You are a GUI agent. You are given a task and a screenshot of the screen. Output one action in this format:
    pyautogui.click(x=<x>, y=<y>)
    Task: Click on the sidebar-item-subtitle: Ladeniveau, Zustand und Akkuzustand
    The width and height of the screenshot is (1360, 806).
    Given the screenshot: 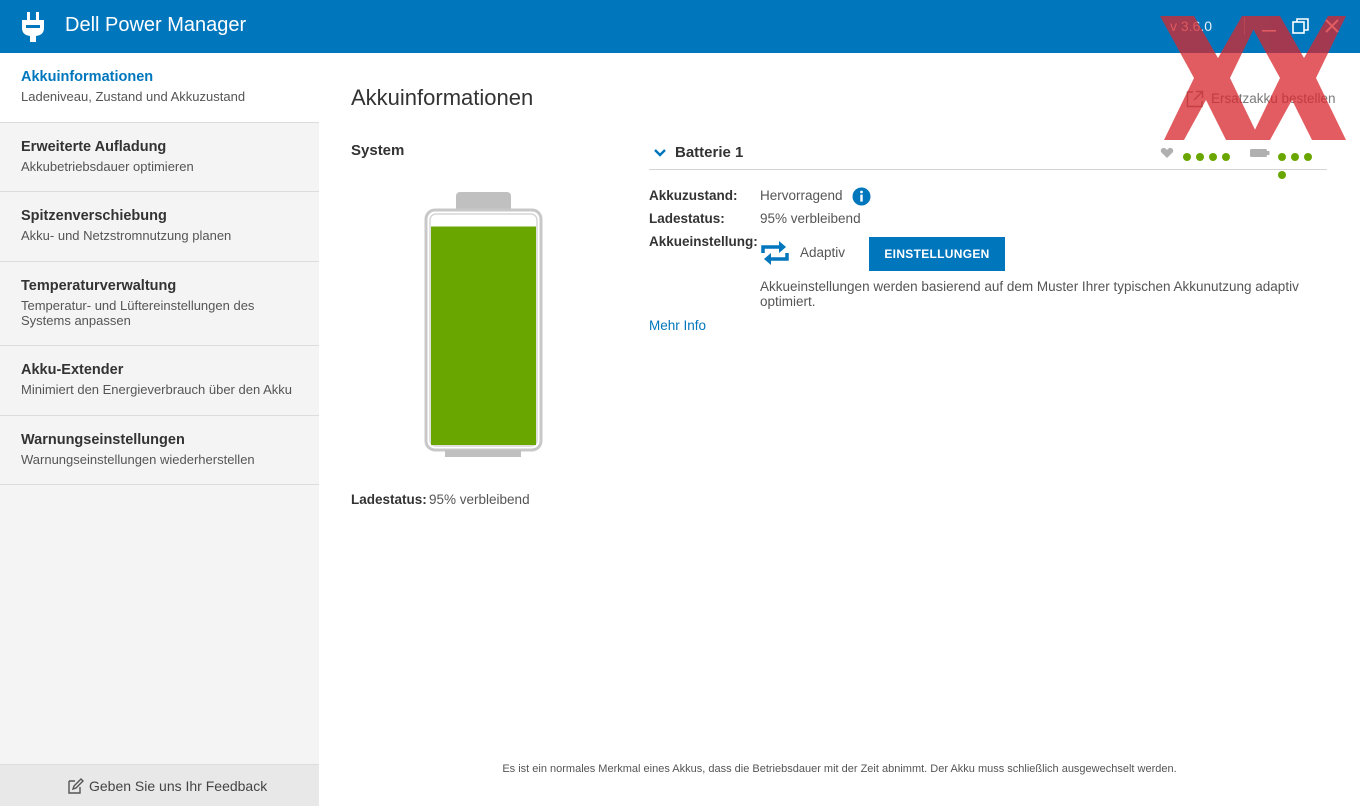 What is the action you would take?
    pyautogui.click(x=133, y=96)
    